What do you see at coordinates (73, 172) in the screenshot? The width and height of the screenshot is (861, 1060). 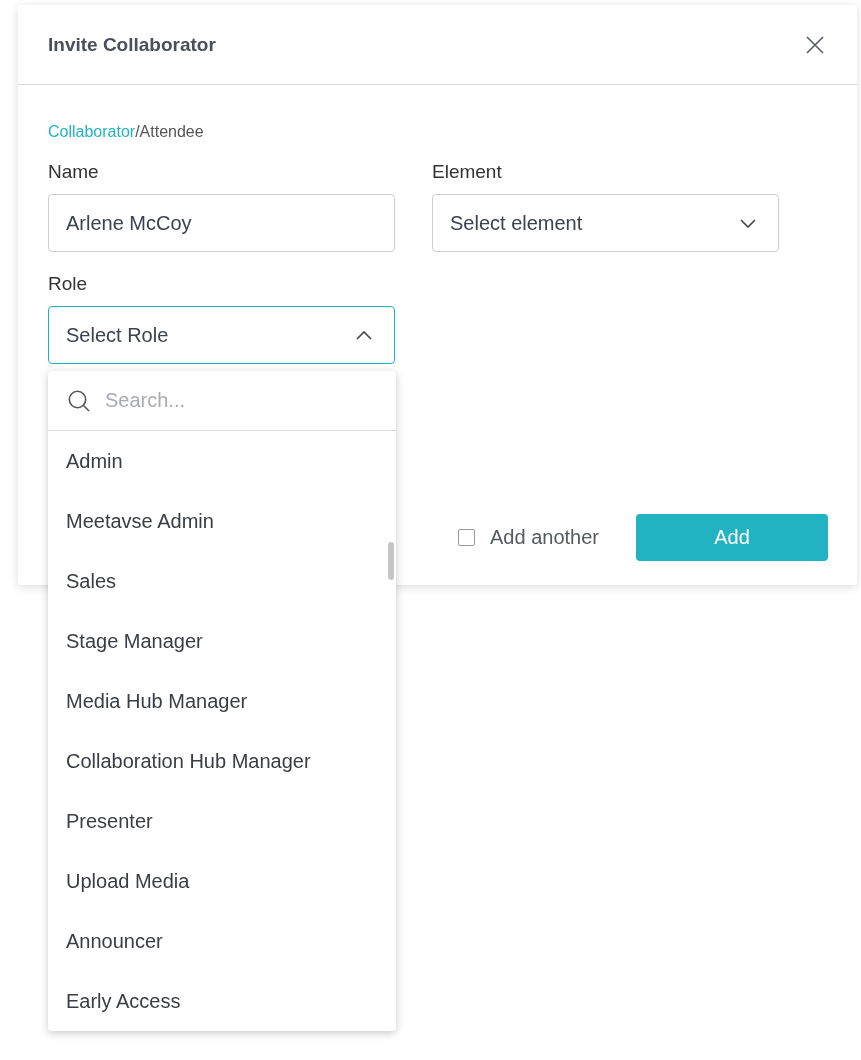 I see `field-label: Name` at bounding box center [73, 172].